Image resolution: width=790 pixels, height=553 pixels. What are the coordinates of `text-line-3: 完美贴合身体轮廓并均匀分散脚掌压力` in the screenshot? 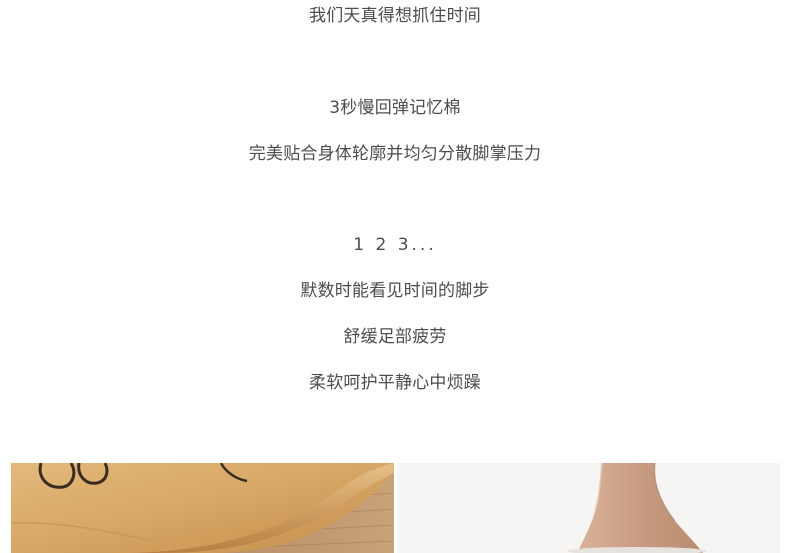 It's located at (395, 154).